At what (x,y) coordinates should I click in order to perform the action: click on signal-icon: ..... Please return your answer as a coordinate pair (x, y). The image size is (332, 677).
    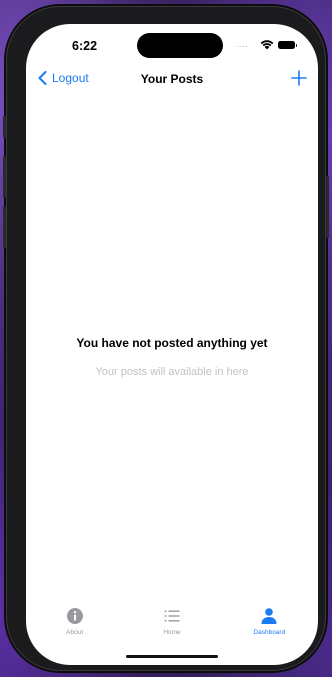
    Looking at the image, I should click on (242, 44).